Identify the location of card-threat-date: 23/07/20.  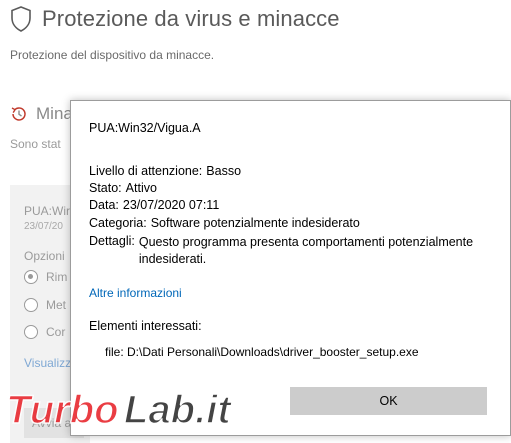
(43, 226).